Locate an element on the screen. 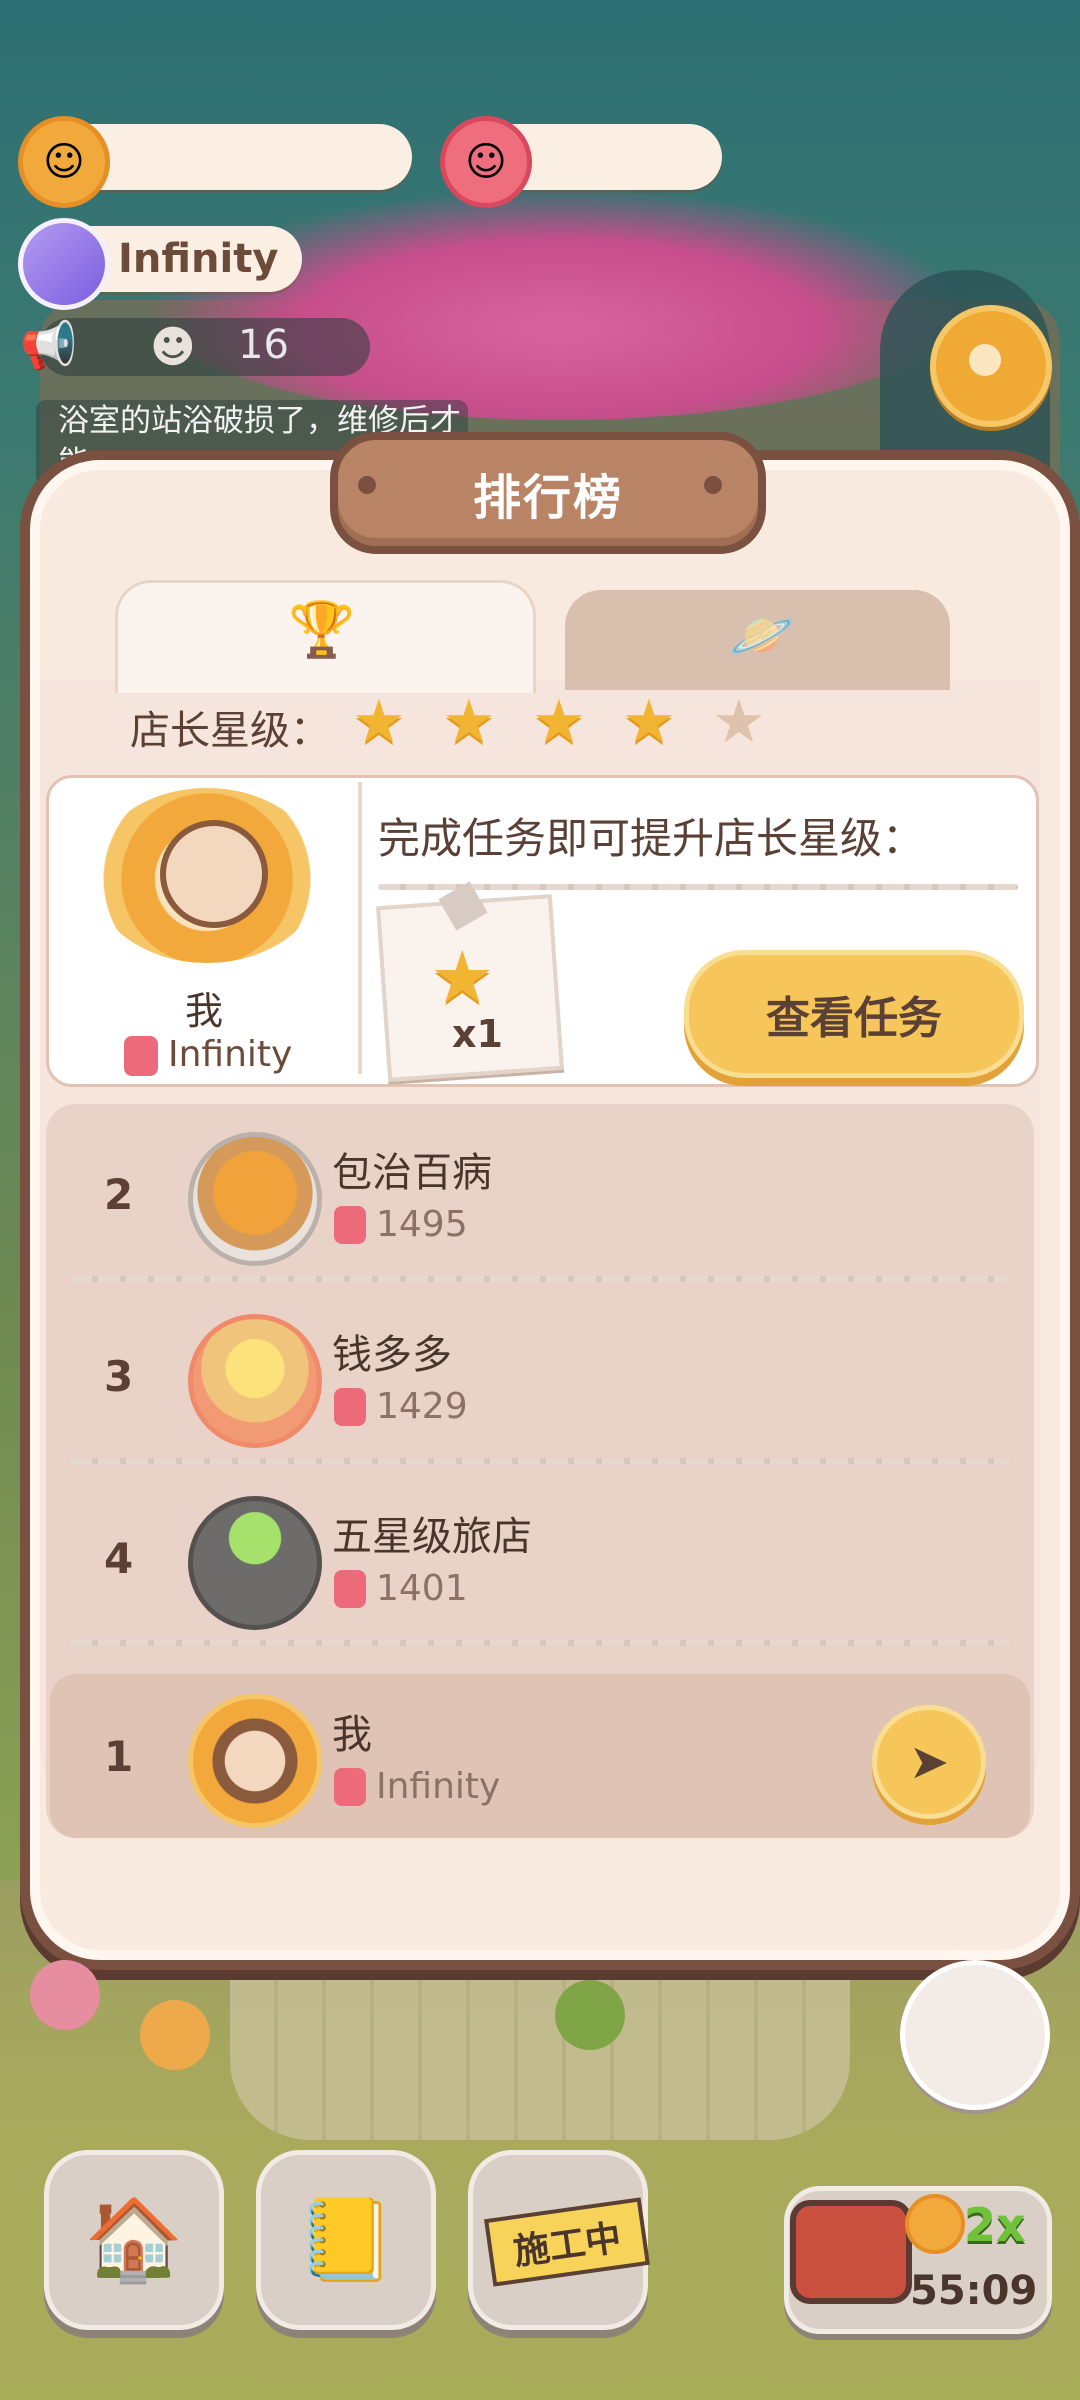 This screenshot has width=1080, height=2400. view-tasks-button: 查看任务 is located at coordinates (854, 1014).